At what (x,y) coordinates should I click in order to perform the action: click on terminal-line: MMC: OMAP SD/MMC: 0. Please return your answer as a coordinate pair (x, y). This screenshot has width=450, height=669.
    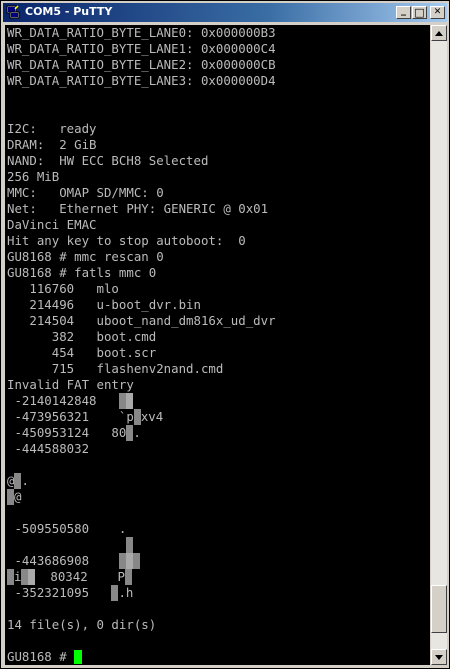
    Looking at the image, I should click on (85, 192).